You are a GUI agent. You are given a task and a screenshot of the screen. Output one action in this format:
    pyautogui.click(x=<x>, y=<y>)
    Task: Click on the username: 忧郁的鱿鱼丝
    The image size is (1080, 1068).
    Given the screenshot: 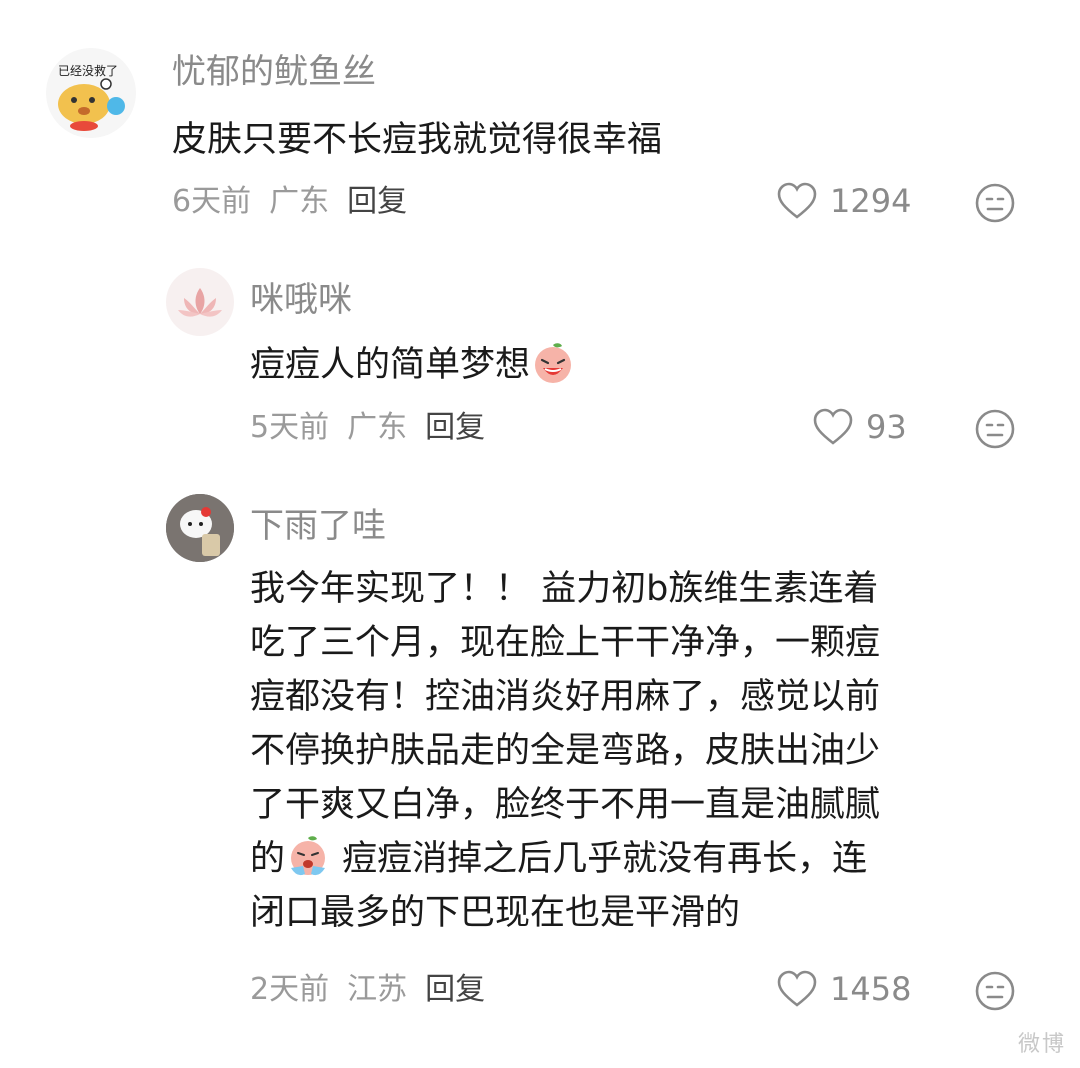 What is the action you would take?
    pyautogui.click(x=274, y=72)
    